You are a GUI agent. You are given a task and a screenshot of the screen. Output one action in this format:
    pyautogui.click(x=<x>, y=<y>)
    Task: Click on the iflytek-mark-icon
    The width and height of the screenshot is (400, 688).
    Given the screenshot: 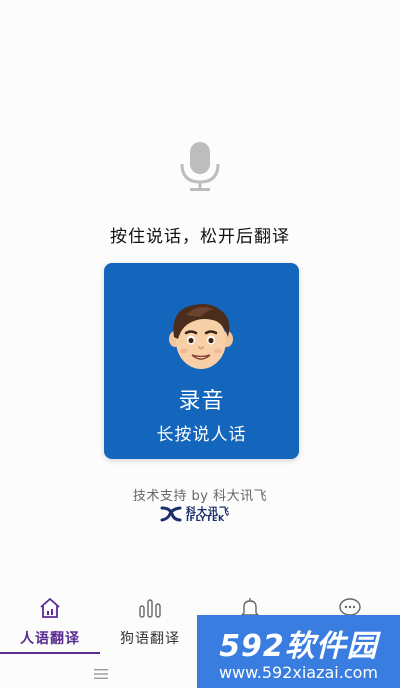 What is the action you would take?
    pyautogui.click(x=171, y=514)
    